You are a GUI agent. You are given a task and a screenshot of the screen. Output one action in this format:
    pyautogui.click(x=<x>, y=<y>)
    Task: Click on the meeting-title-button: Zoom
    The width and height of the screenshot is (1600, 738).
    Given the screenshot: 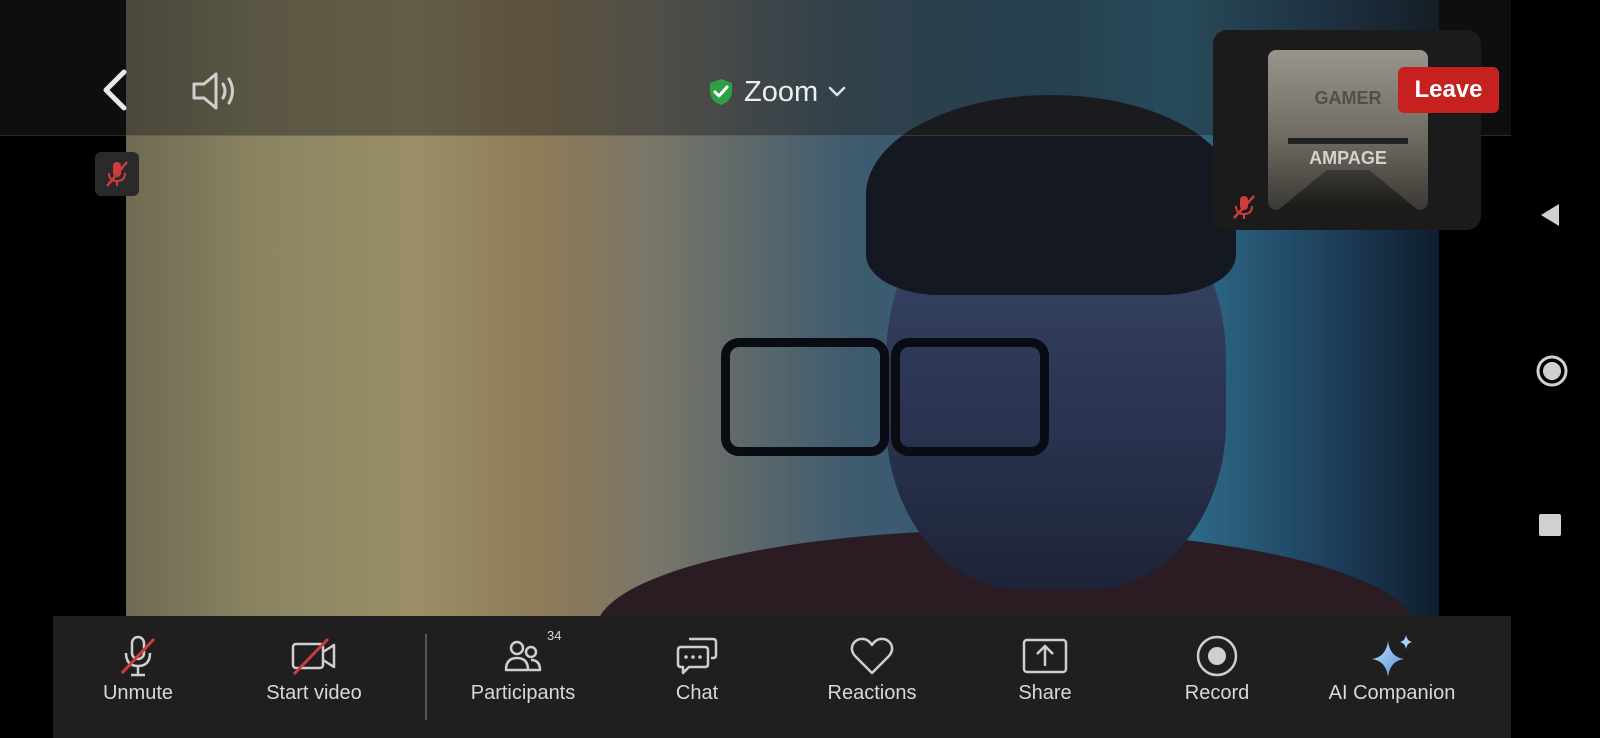 What is the action you would take?
    pyautogui.click(x=777, y=92)
    